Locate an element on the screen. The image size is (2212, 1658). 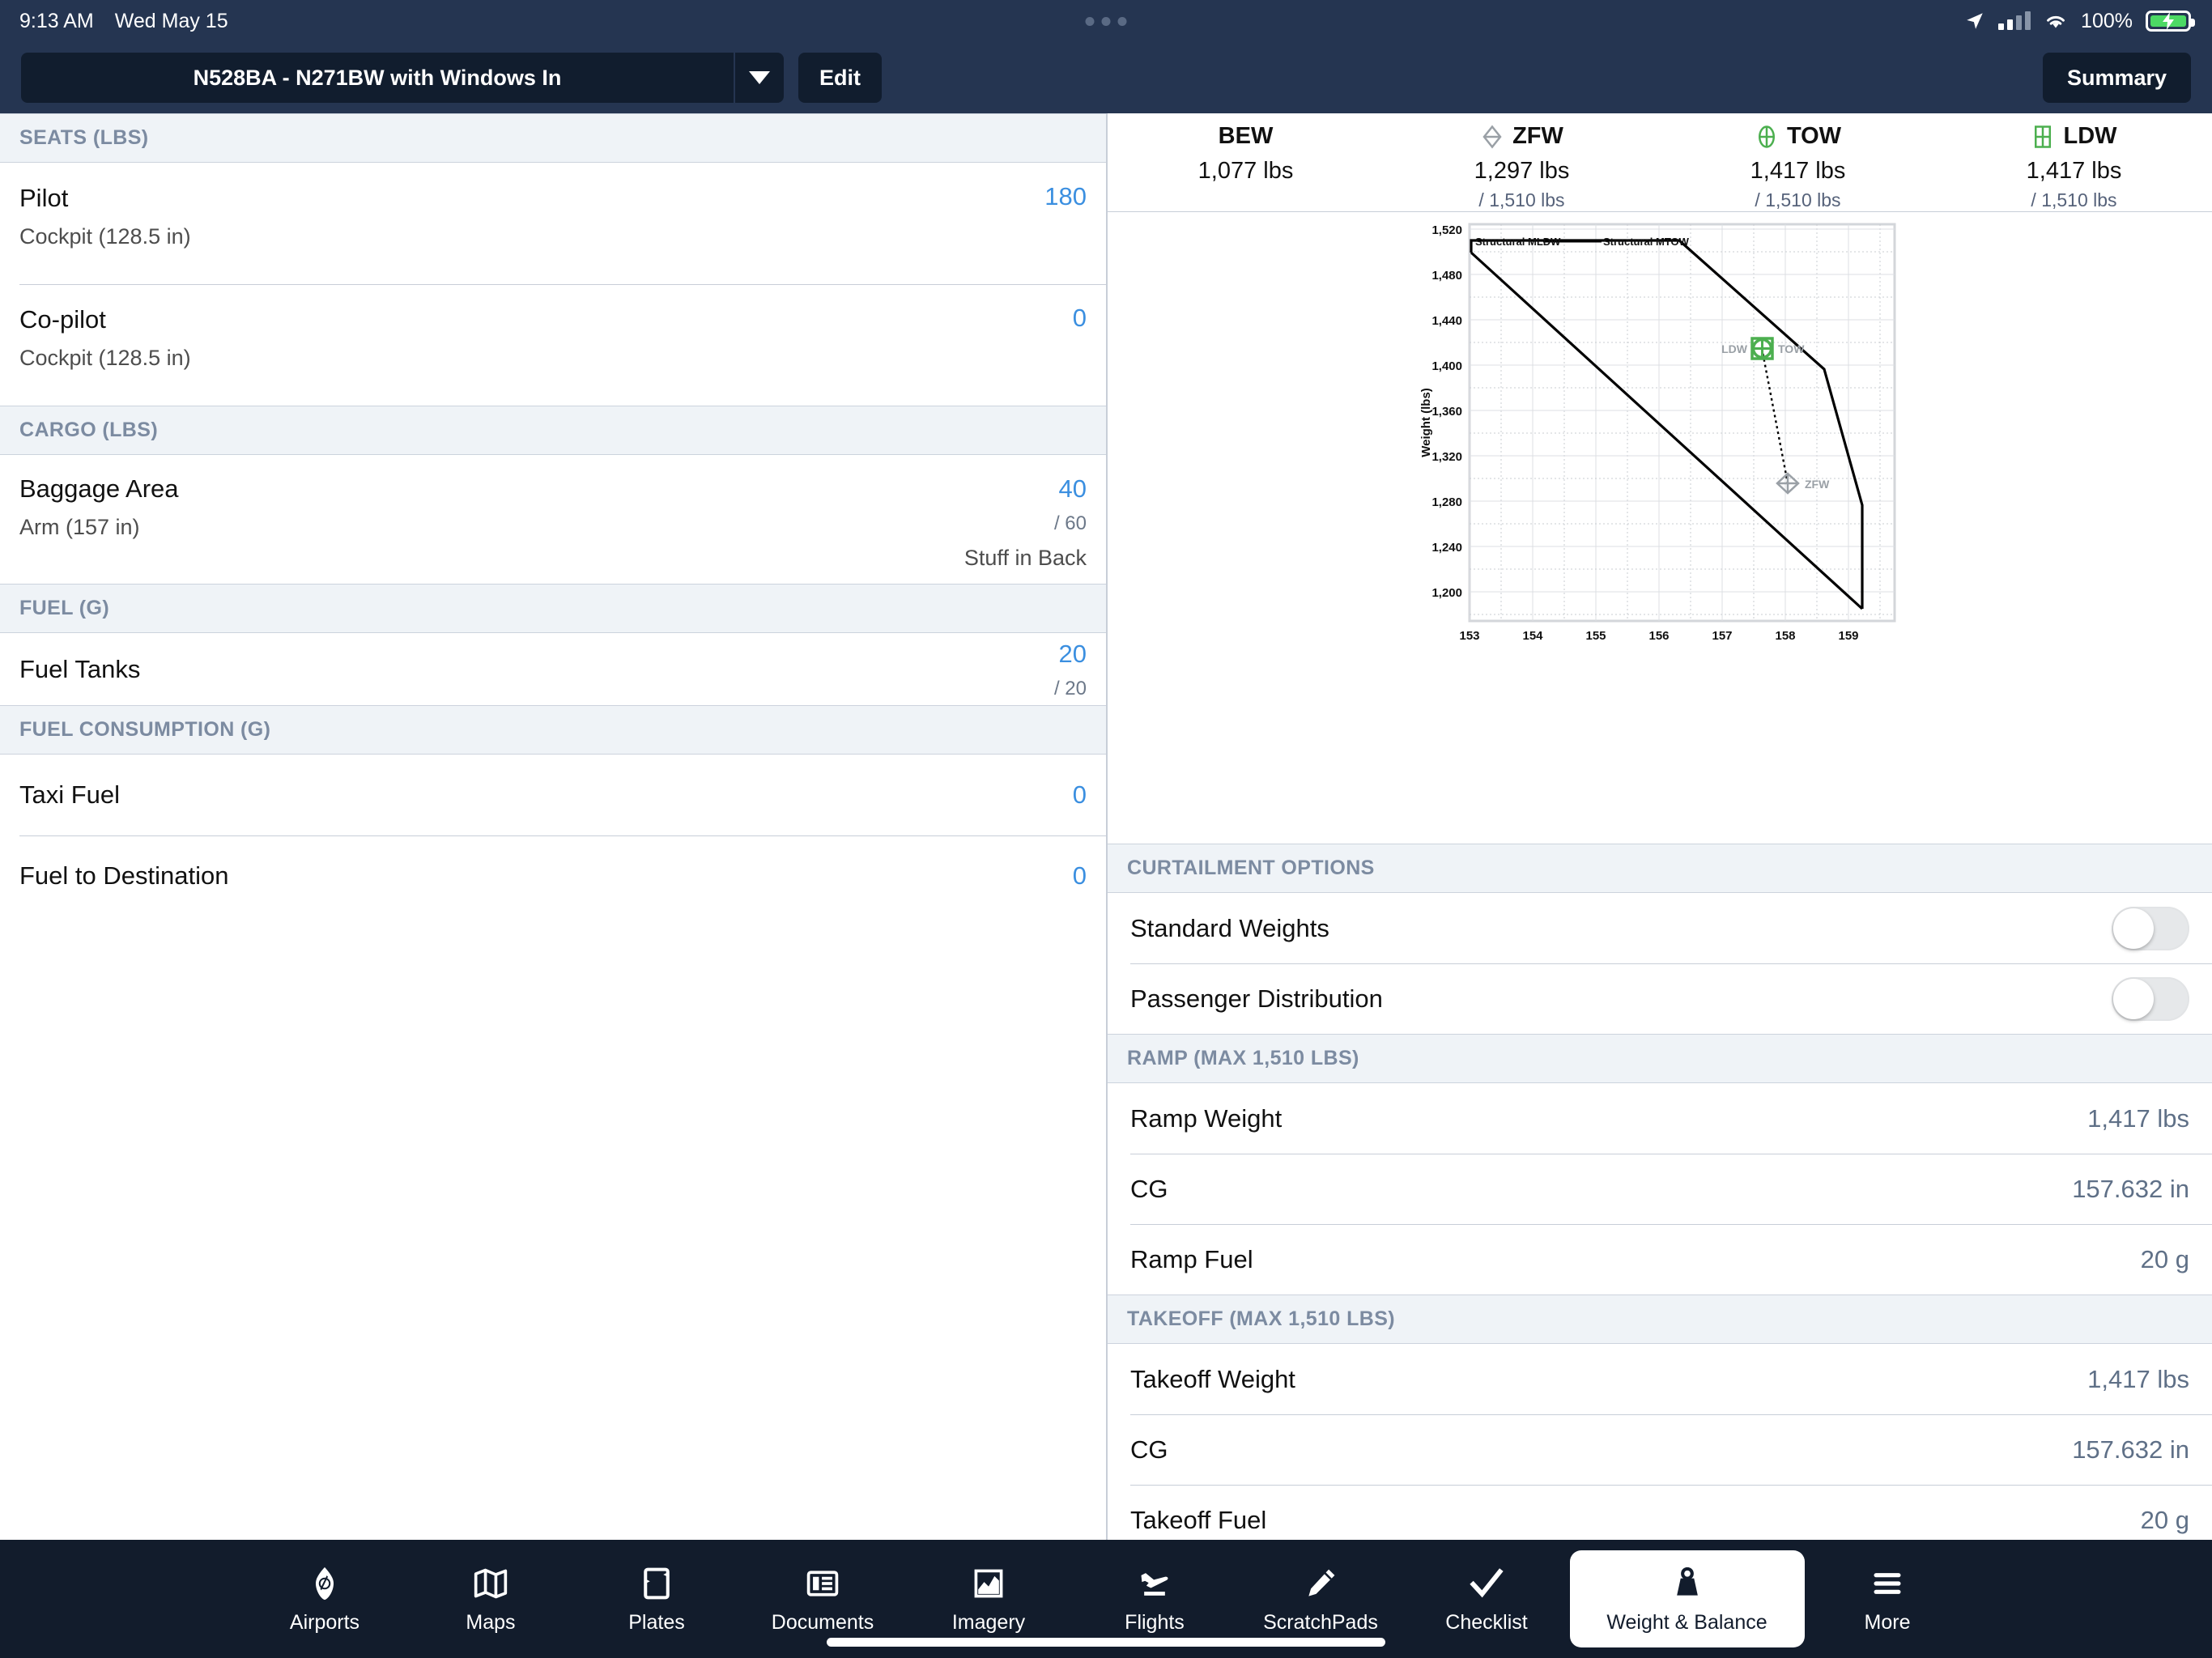
row-takeoff-fuel: Takeoff Fuel 20 g is located at coordinates (1660, 1512).